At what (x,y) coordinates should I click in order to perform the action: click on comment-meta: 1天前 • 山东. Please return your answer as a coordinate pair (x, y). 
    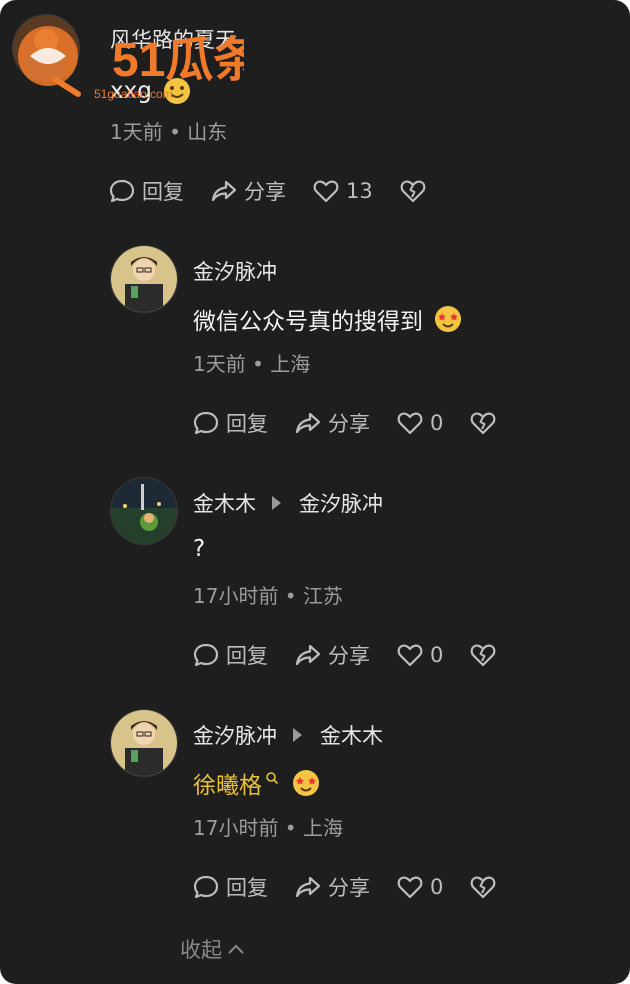
    Looking at the image, I should click on (169, 132).